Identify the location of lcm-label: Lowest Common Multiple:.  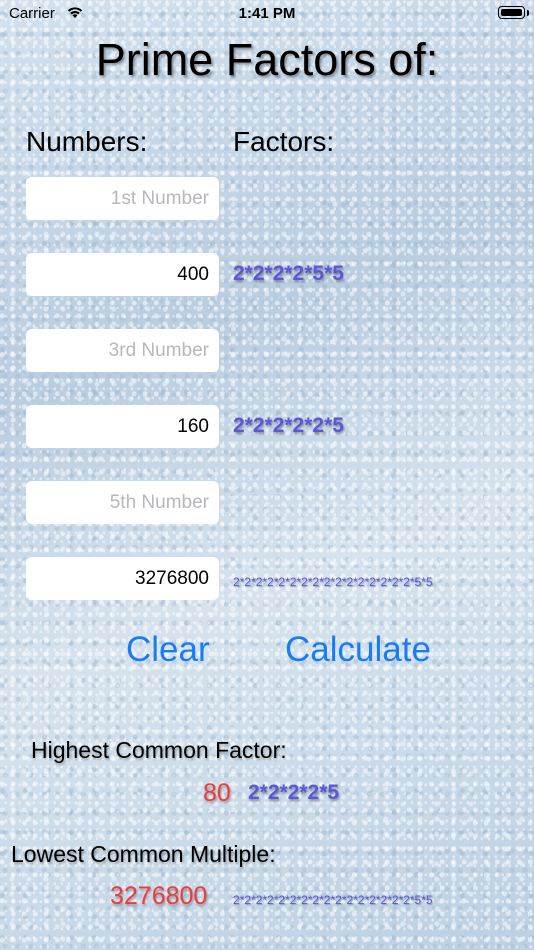
(143, 854).